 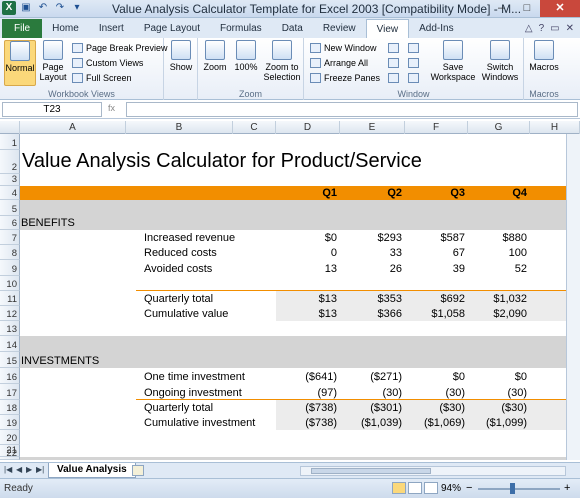 What do you see at coordinates (345, 78) in the screenshot?
I see `freeze-panes-button: Freeze Panes` at bounding box center [345, 78].